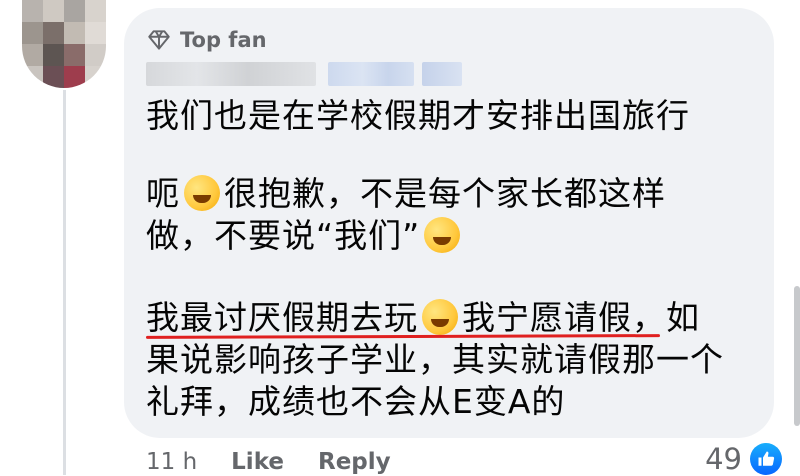 This screenshot has height=476, width=800. Describe the element at coordinates (64, 282) in the screenshot. I see `thread-line` at that location.